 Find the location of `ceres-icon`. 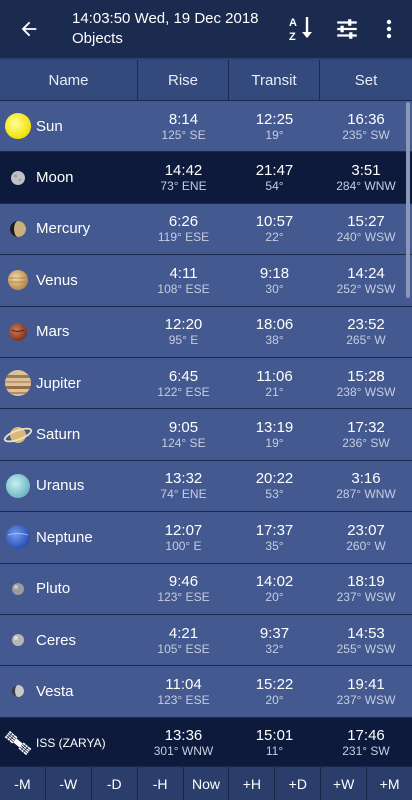

ceres-icon is located at coordinates (18, 640).